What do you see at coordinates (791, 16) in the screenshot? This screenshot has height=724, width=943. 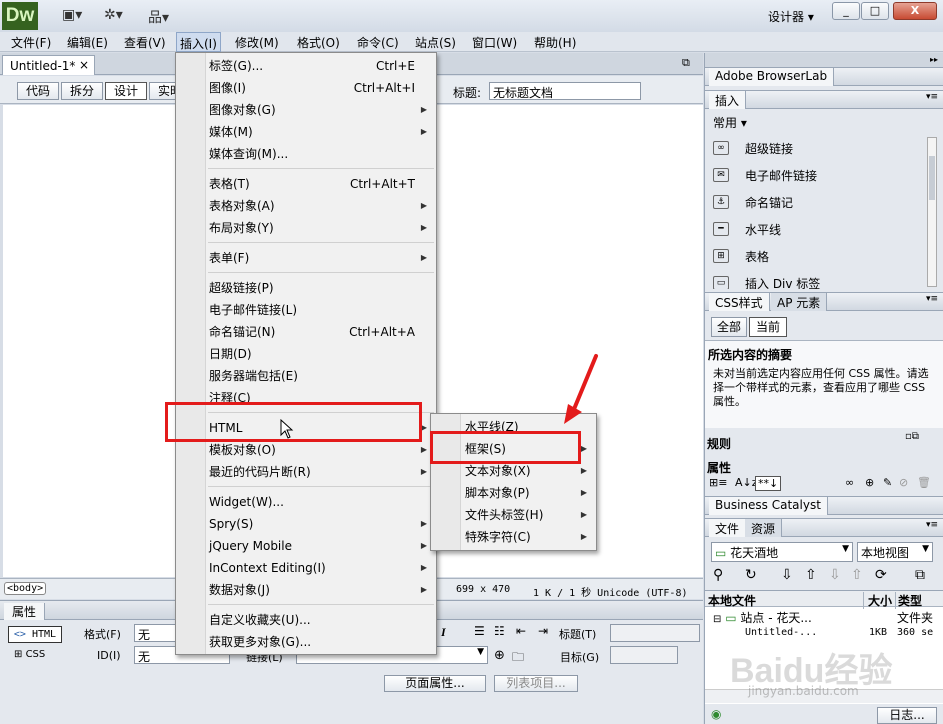 I see `workspace-switcher: 设计器 ▾` at bounding box center [791, 16].